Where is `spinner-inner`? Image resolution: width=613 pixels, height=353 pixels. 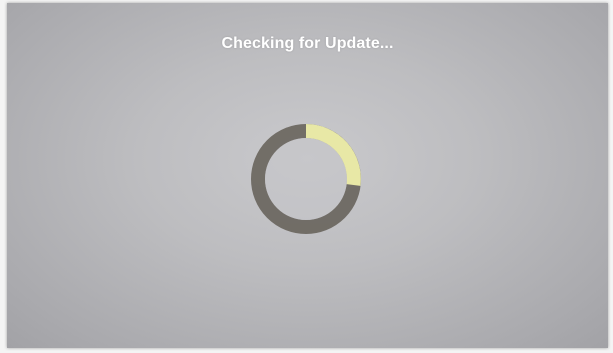
spinner-inner is located at coordinates (306, 179).